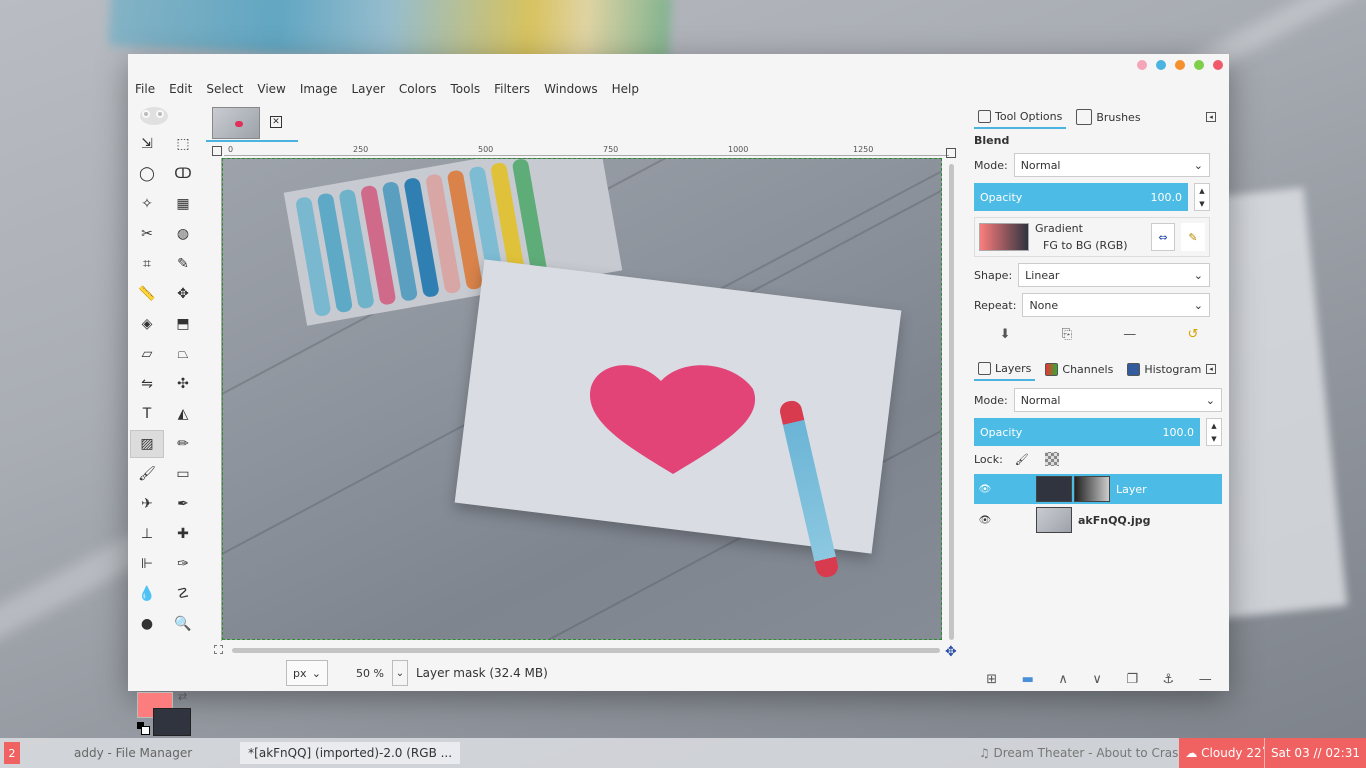  What do you see at coordinates (1081, 197) in the screenshot?
I see `opacity-slider: Opacity 100.0` at bounding box center [1081, 197].